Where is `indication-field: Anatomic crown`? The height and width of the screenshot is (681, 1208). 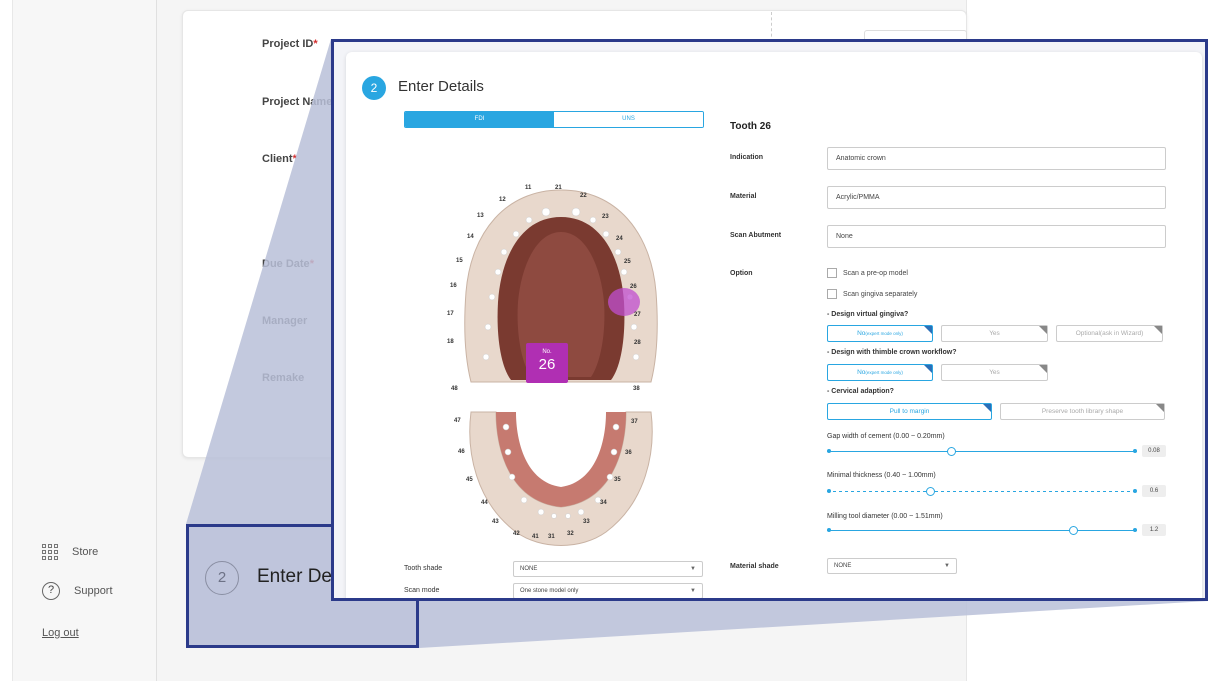 indication-field: Anatomic crown is located at coordinates (996, 158).